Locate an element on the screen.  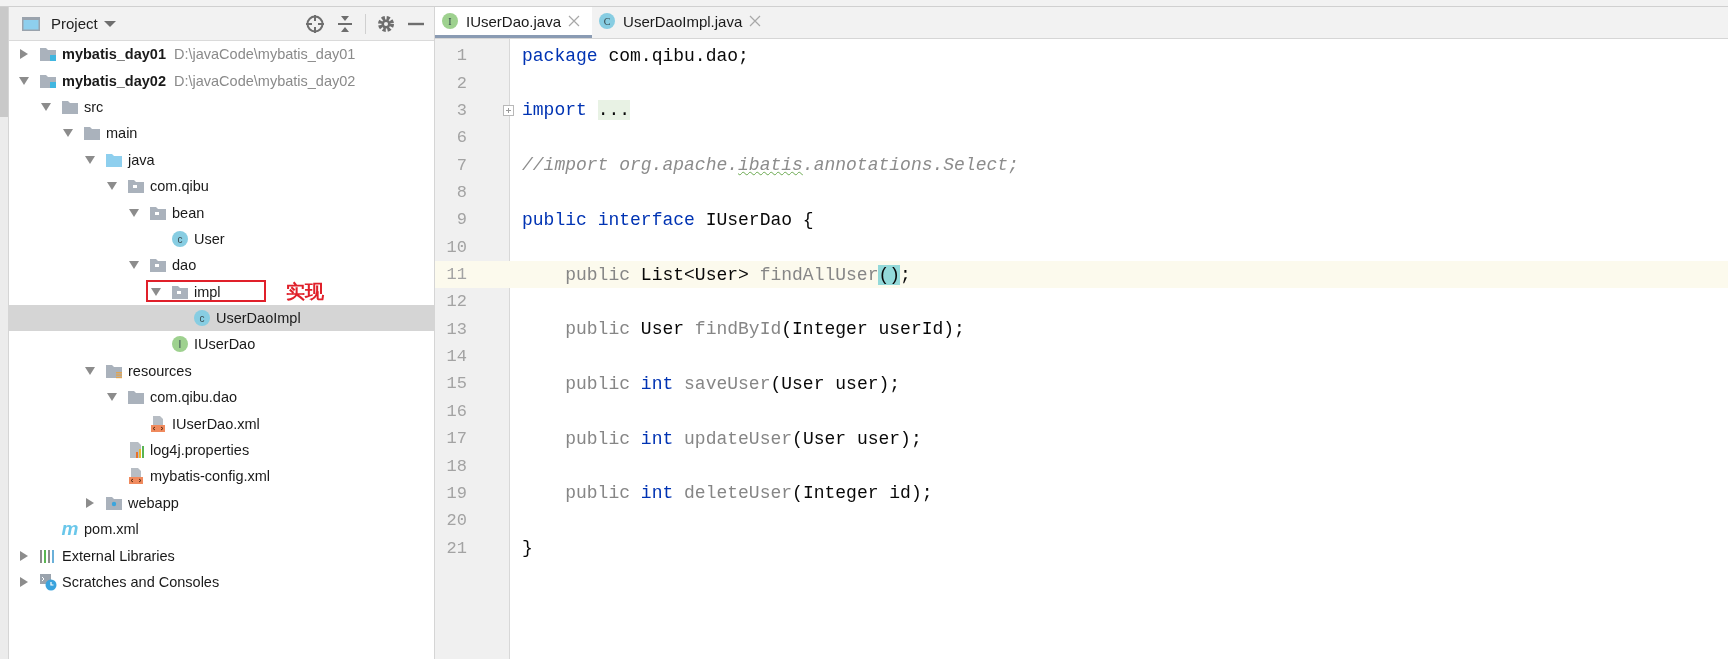
line-number: 12 is located at coordinates (456, 302).